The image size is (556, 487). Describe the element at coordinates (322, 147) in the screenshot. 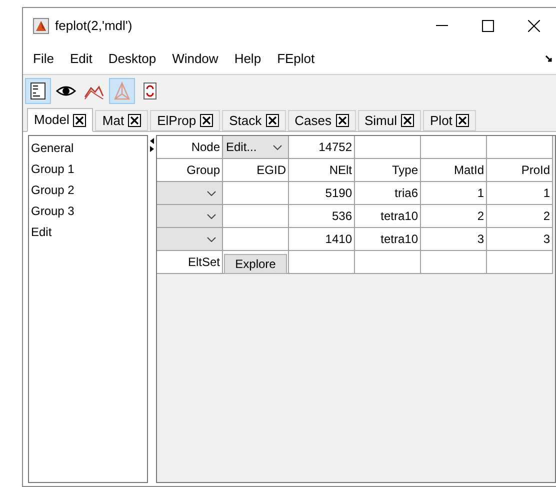

I see `table-cell: 14752` at that location.